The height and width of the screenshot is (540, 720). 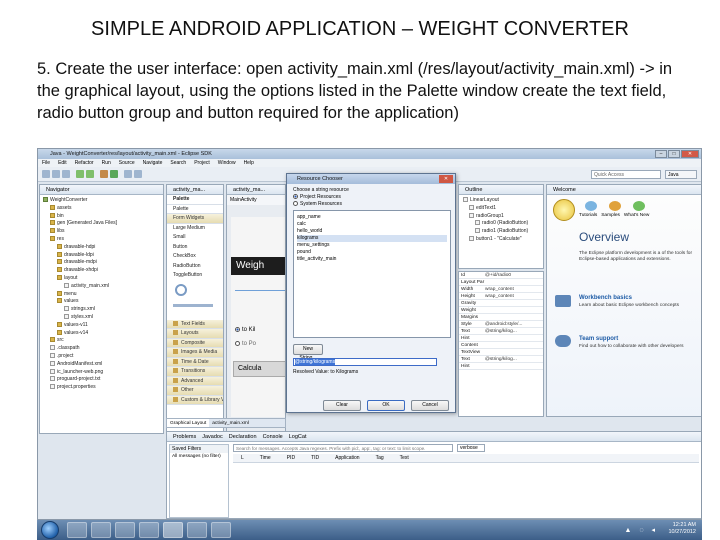 What do you see at coordinates (46, 163) in the screenshot?
I see `menu-item: File` at bounding box center [46, 163].